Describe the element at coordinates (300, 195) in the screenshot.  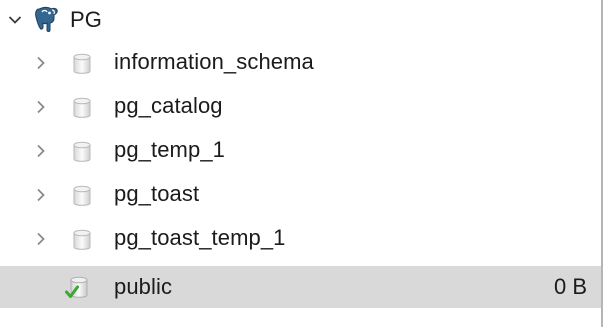
I see `tree-node-schema: pg_toast` at that location.